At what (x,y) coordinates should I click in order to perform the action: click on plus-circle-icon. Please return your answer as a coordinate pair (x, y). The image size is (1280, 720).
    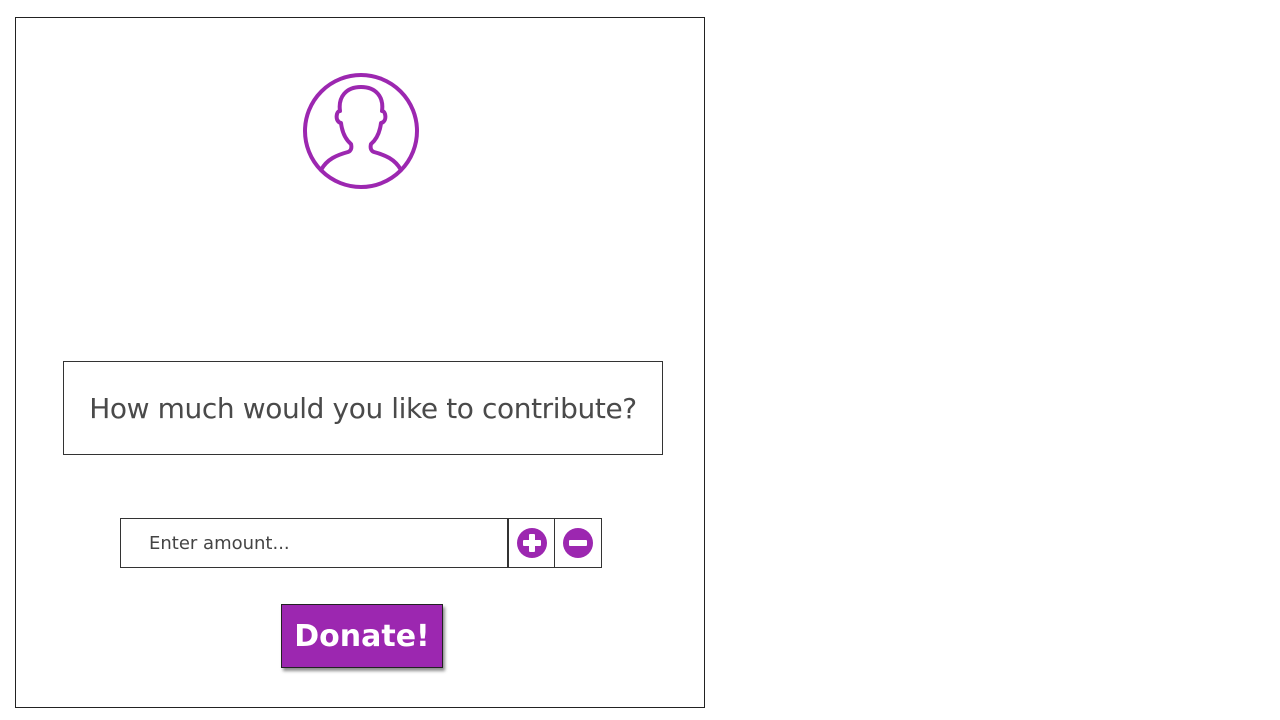
    Looking at the image, I should click on (531, 543).